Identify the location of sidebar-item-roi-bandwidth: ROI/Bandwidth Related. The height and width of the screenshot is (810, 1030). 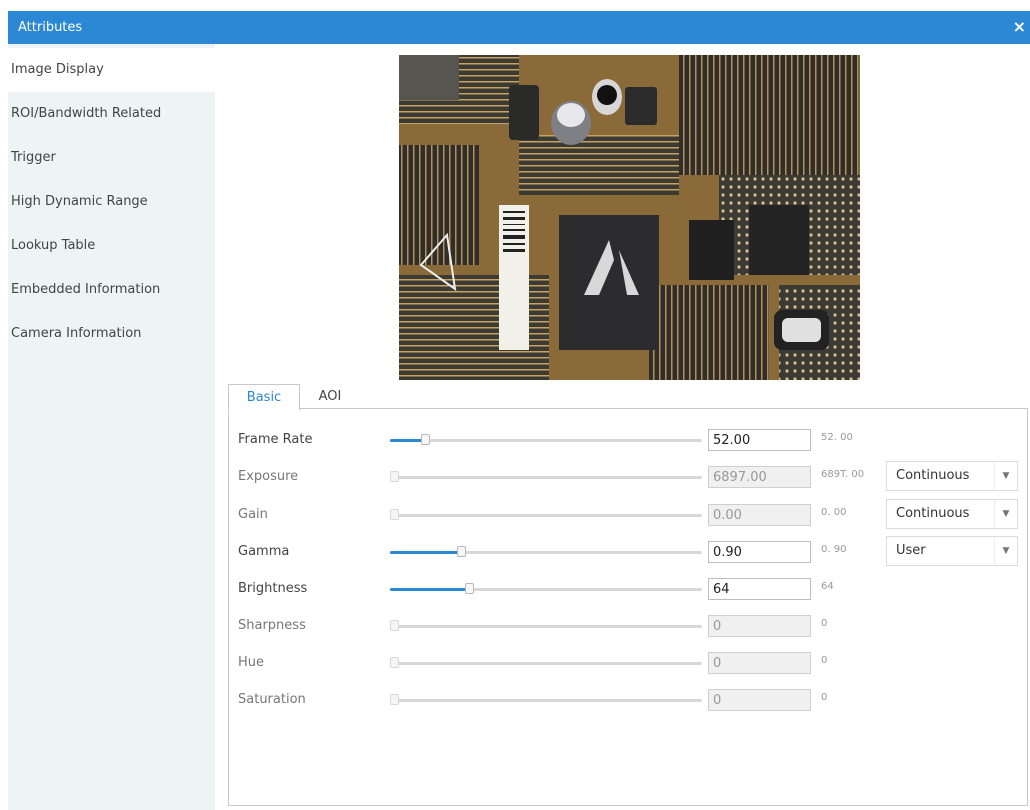
(111, 114).